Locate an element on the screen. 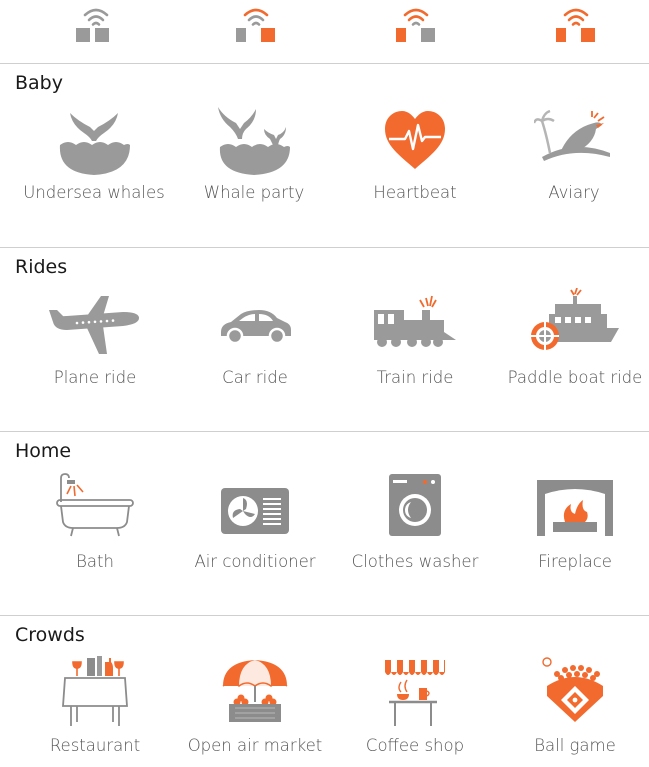 The width and height of the screenshot is (649, 767). wifi-high-icon is located at coordinates (575, 25).